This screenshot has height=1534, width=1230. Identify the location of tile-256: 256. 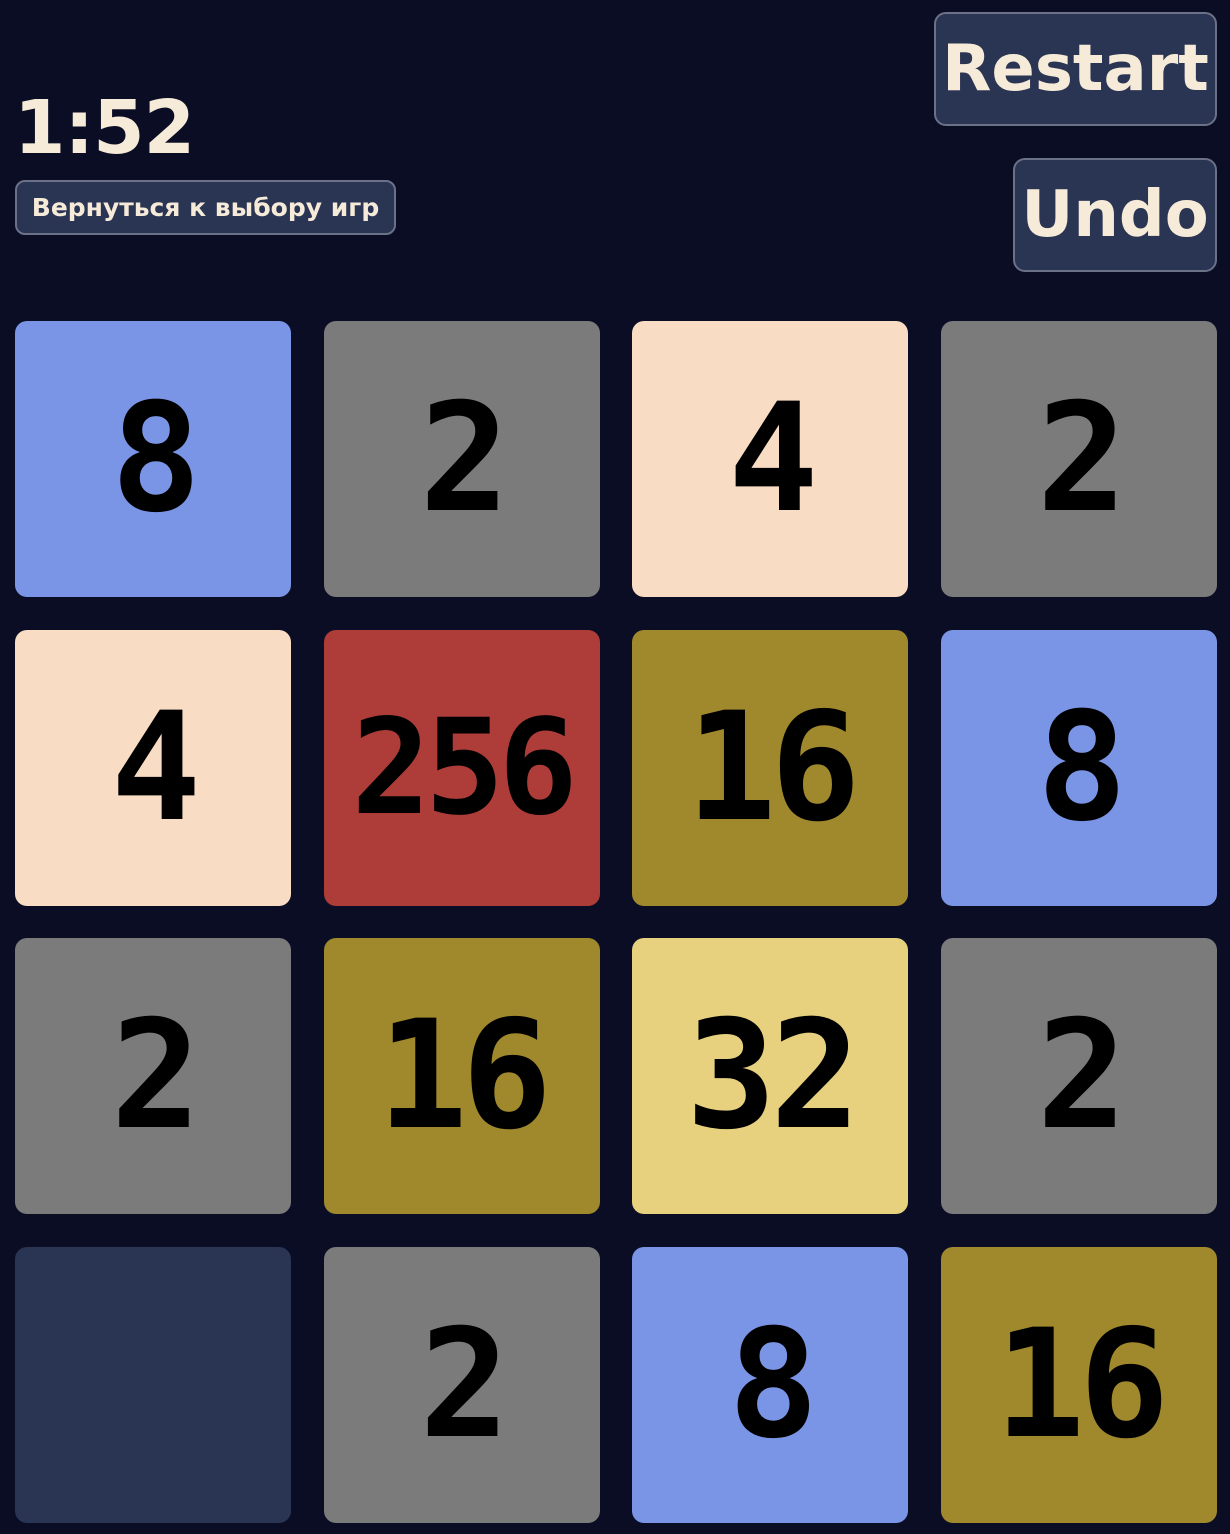
(461, 767).